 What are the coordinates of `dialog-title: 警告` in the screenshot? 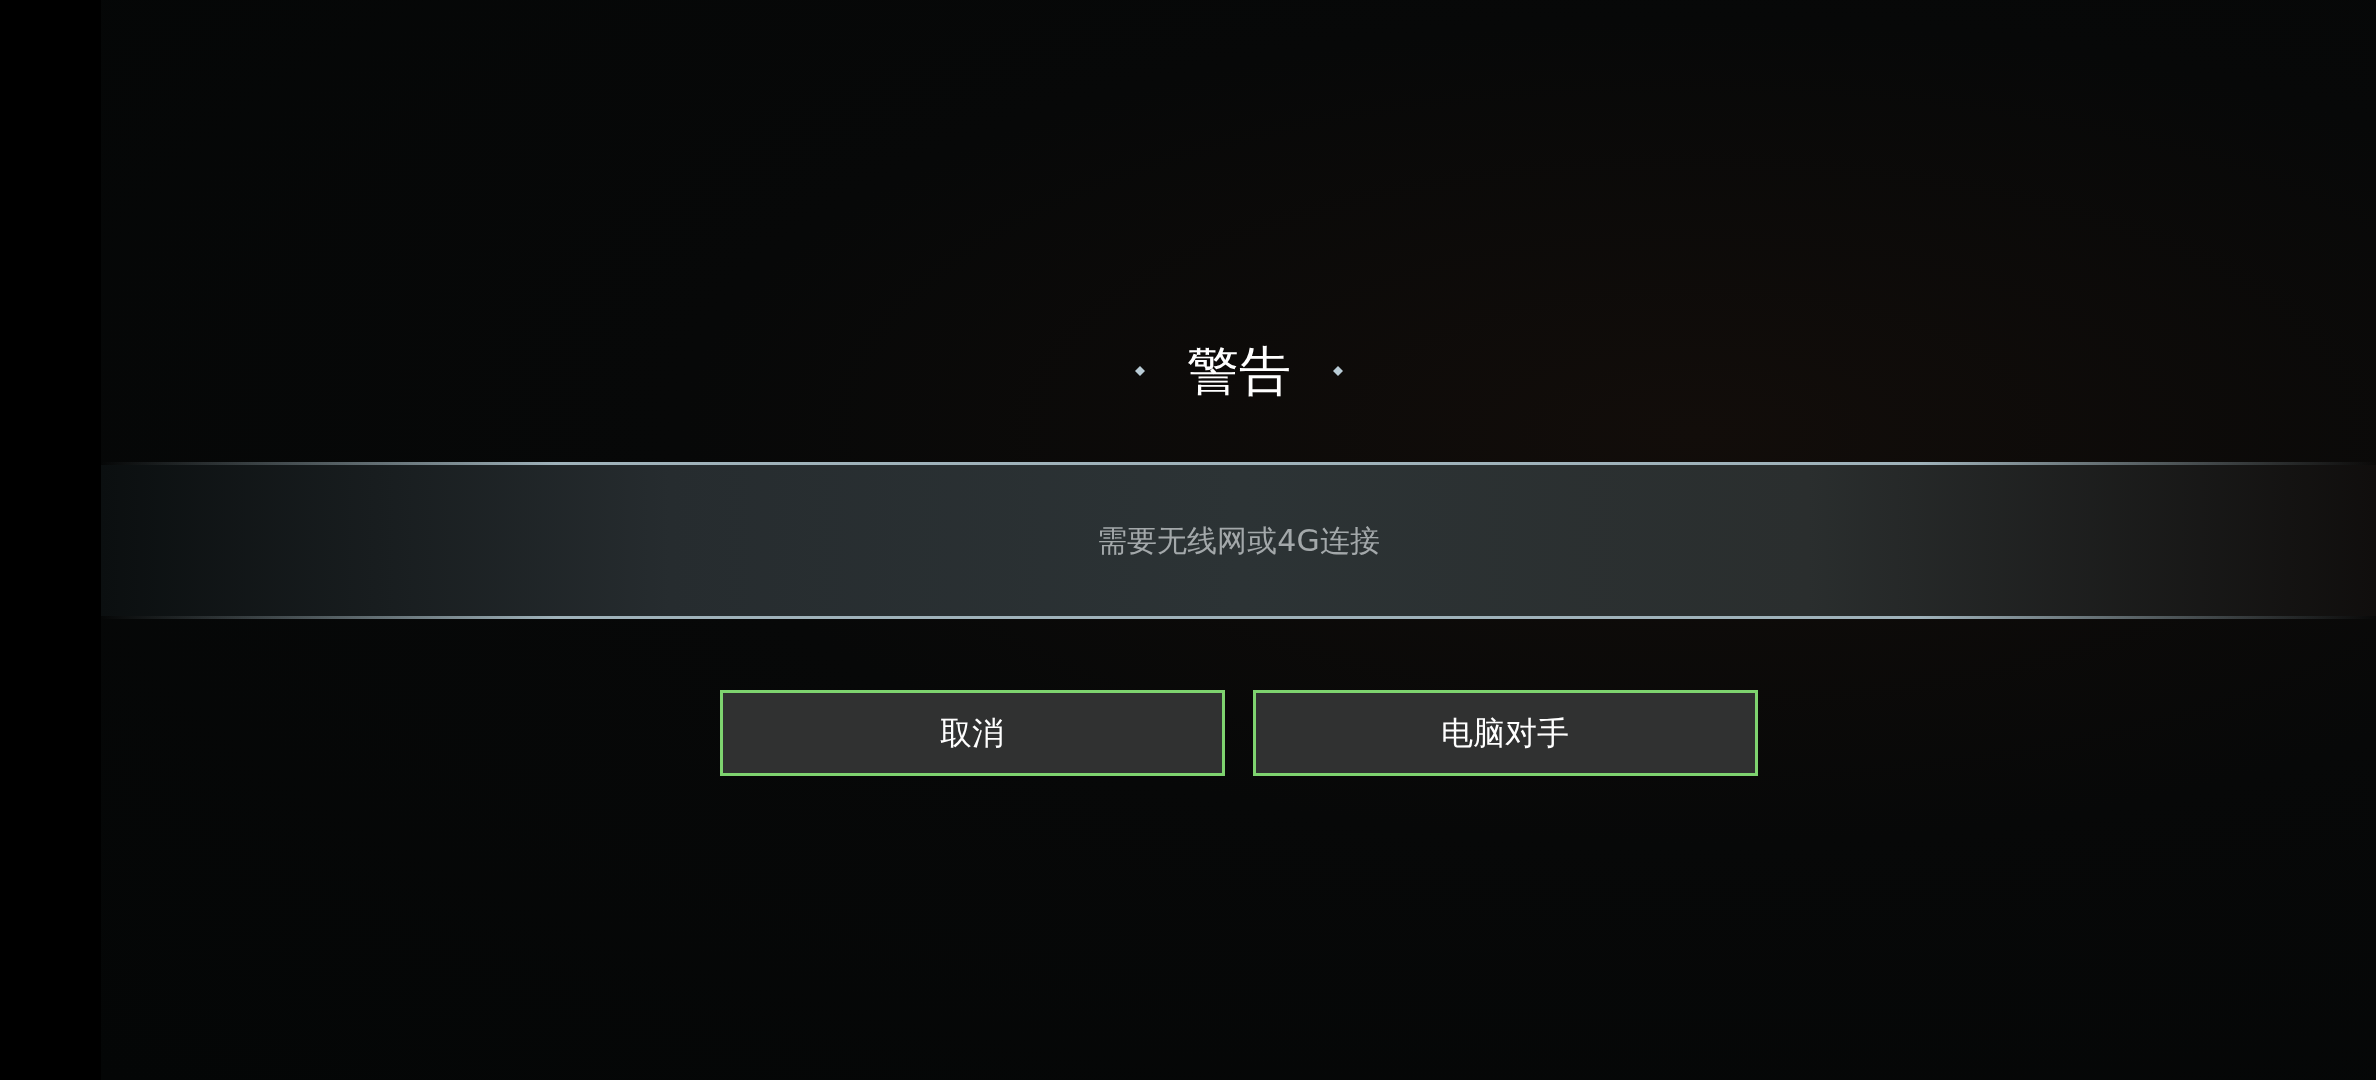 It's located at (1238, 371).